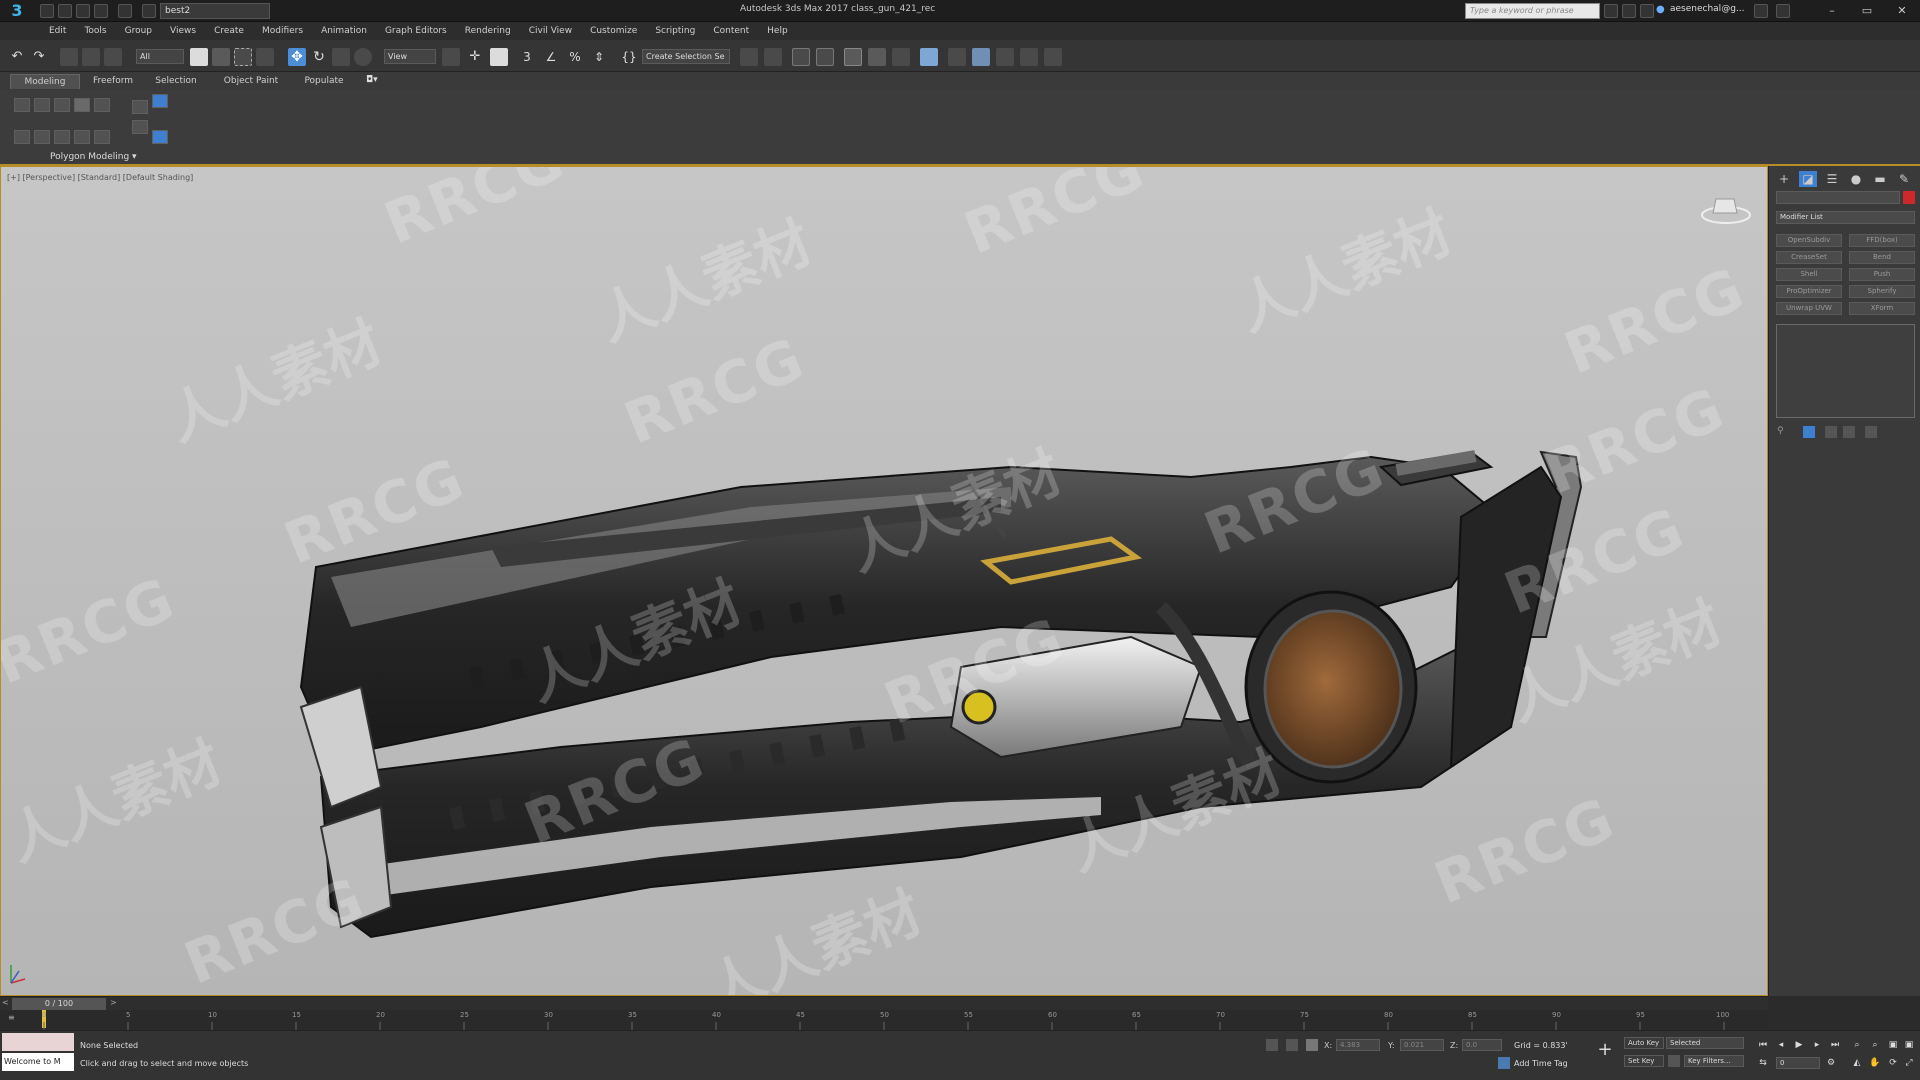 The image size is (1920, 1080). I want to click on menu-help: Help, so click(777, 31).